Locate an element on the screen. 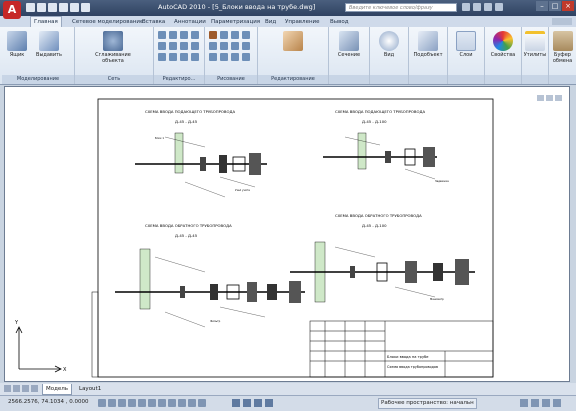 The height and width of the screenshot is (411, 576). separate-icon is located at coordinates (162, 57).